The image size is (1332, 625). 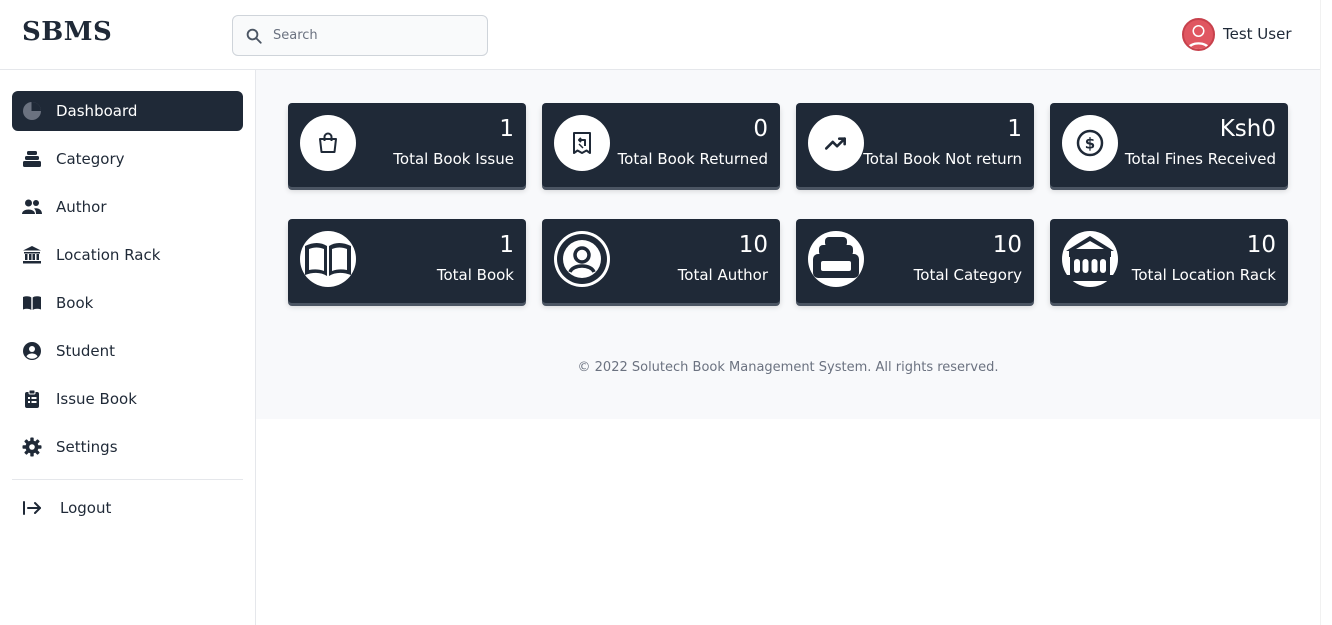 What do you see at coordinates (32, 447) in the screenshot?
I see `gear-icon` at bounding box center [32, 447].